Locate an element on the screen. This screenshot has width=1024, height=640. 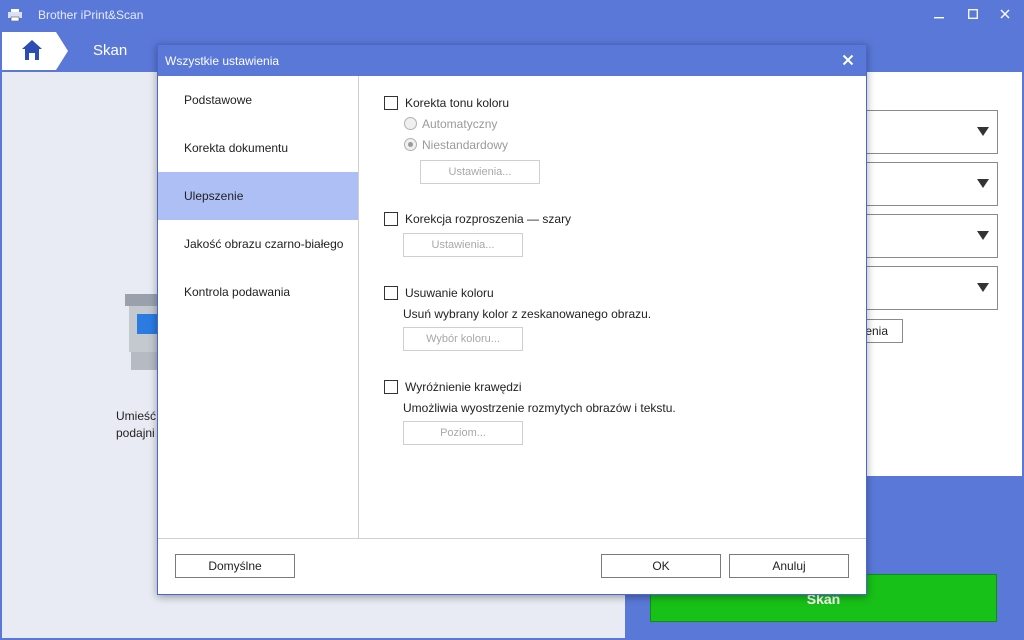
maximize-icon is located at coordinates (973, 15).